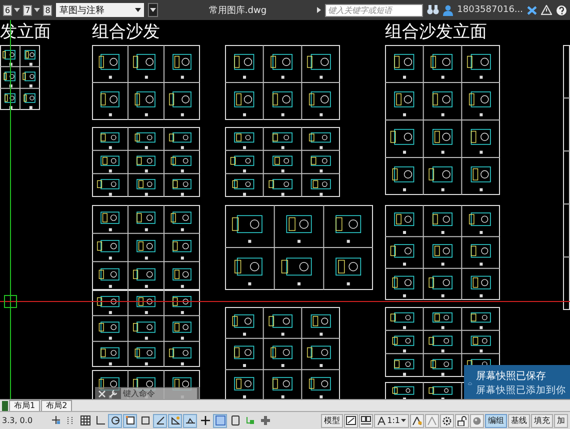 The image size is (570, 429). What do you see at coordinates (238, 10) in the screenshot?
I see `window-title: 常用图库.dwg` at bounding box center [238, 10].